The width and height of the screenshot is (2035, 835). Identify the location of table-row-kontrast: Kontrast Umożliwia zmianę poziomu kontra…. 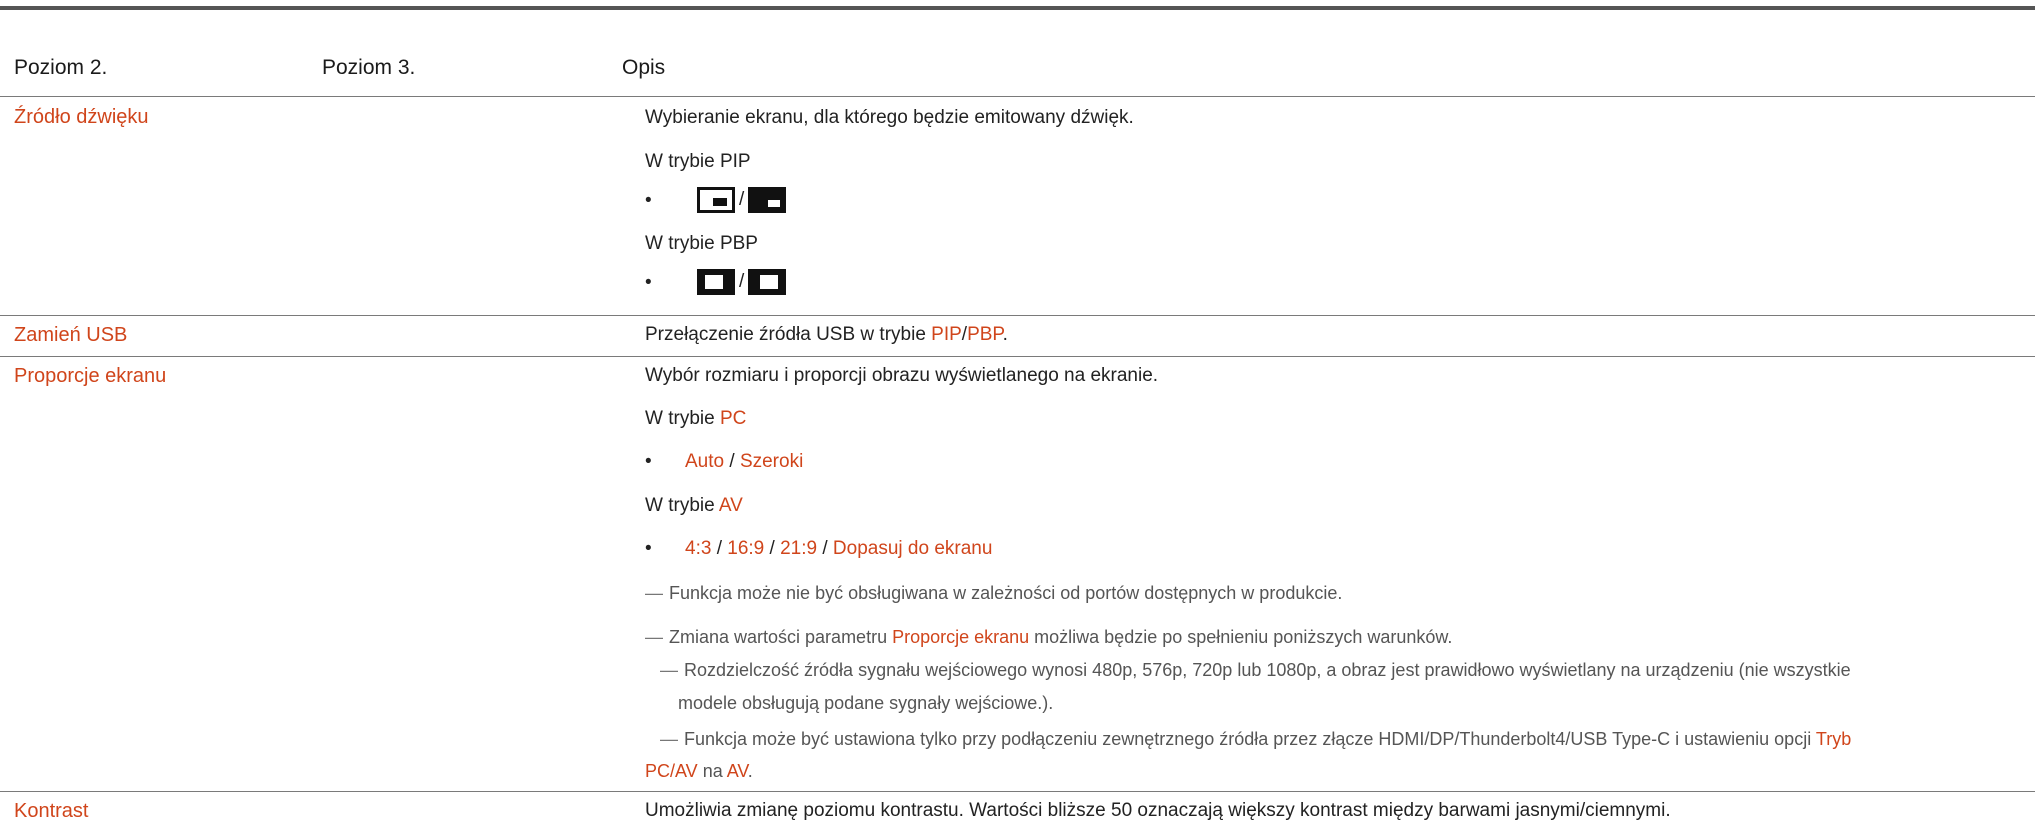
(1017, 813).